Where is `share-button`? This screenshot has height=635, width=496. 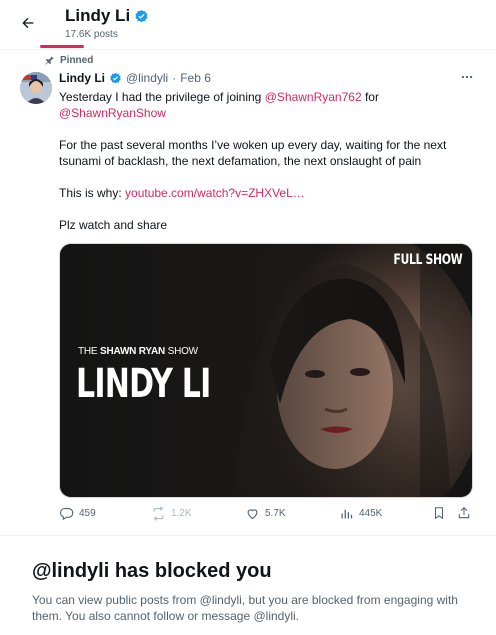
share-button is located at coordinates (464, 513).